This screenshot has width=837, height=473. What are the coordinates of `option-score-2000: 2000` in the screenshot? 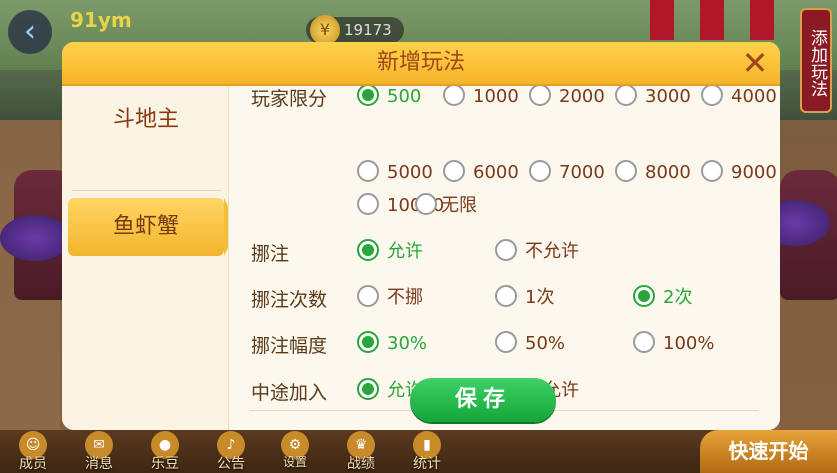 It's located at (567, 98).